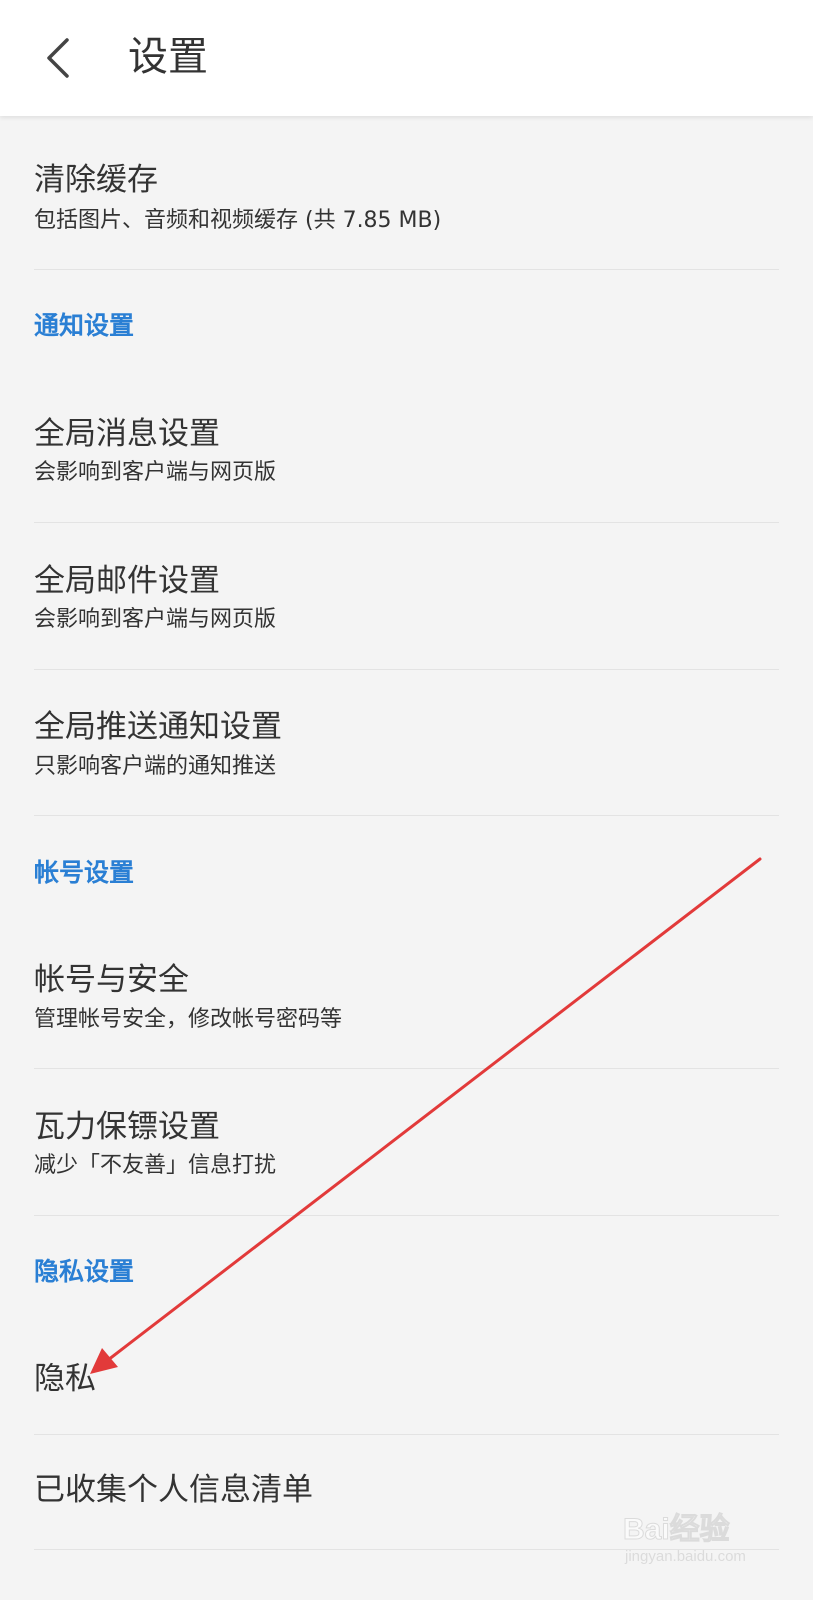 The image size is (813, 1600). I want to click on watermark-url: jingyan.baidu.com, so click(685, 1556).